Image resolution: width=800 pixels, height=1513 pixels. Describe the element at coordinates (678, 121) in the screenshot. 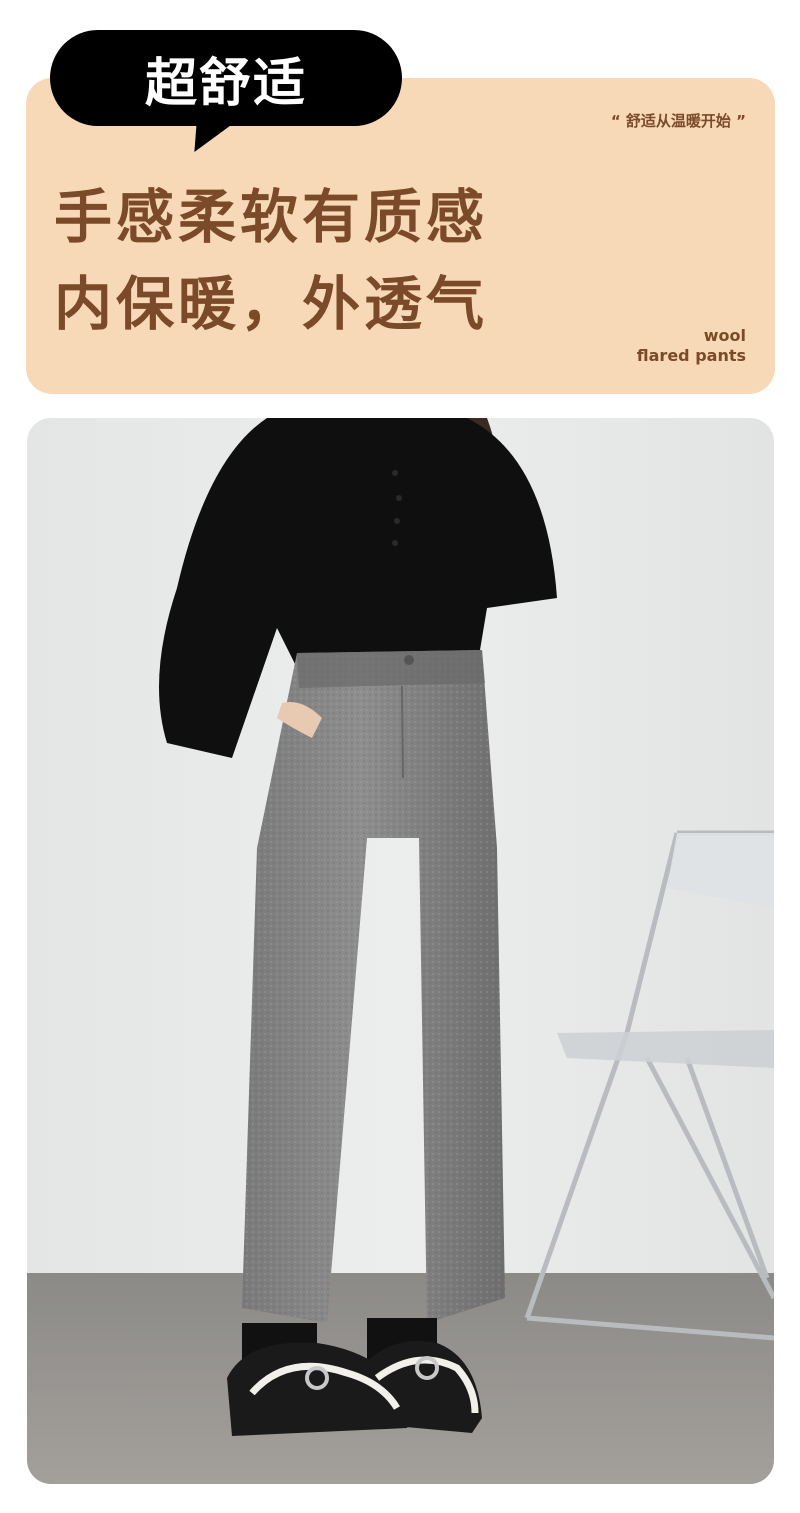

I see `tagline: “ 舒适从温暖开始 ”` at that location.